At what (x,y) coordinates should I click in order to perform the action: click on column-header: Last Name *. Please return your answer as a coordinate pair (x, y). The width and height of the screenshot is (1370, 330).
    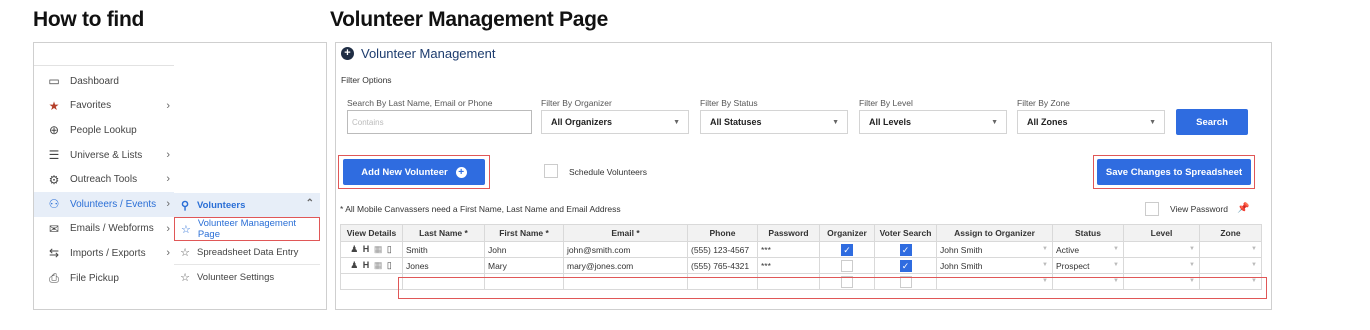
    Looking at the image, I should click on (443, 233).